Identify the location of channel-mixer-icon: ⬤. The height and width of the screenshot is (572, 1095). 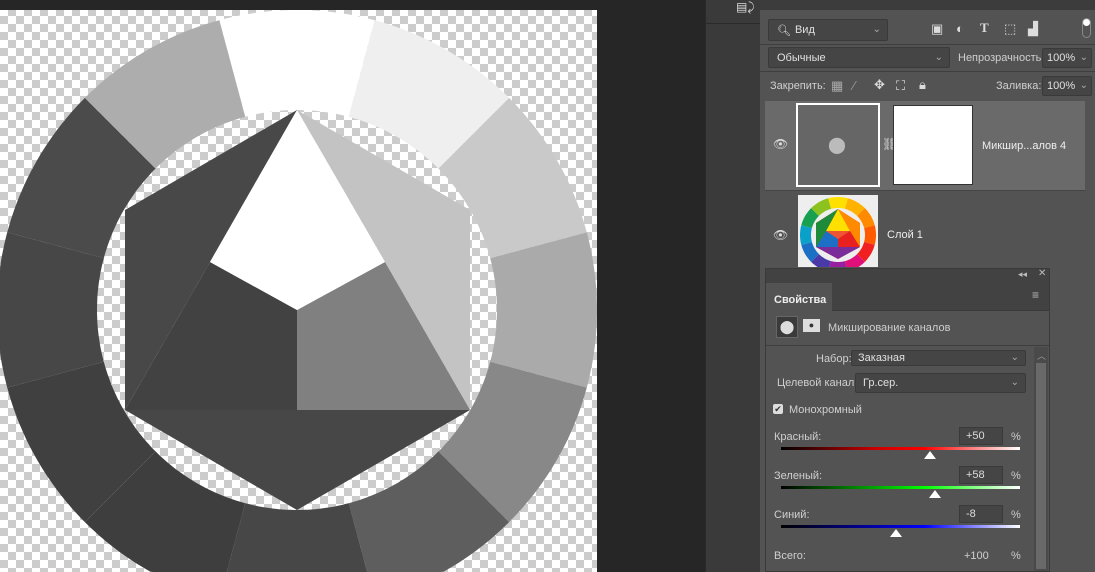
(837, 145).